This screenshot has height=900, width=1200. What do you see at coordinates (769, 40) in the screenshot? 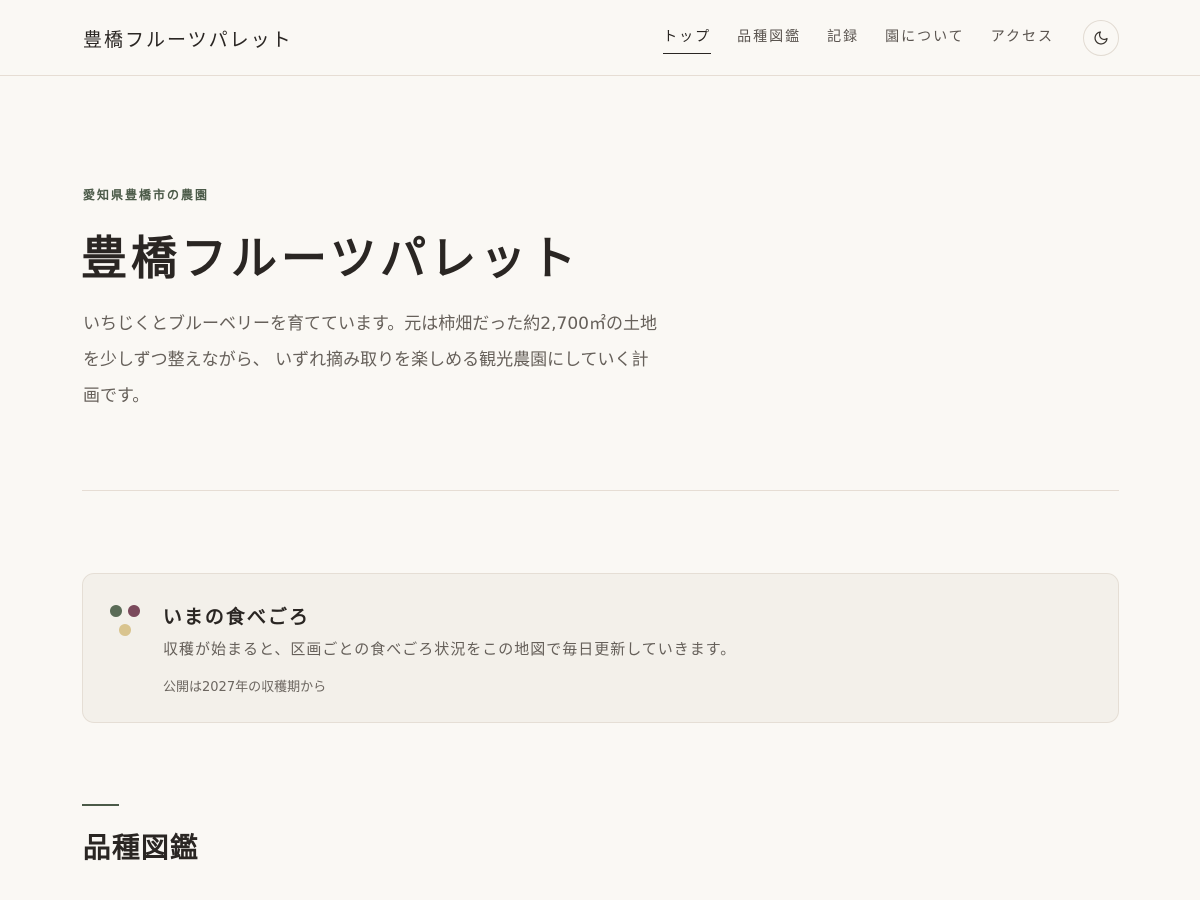
I see `nav-item-varieties: 品種図鑑` at bounding box center [769, 40].